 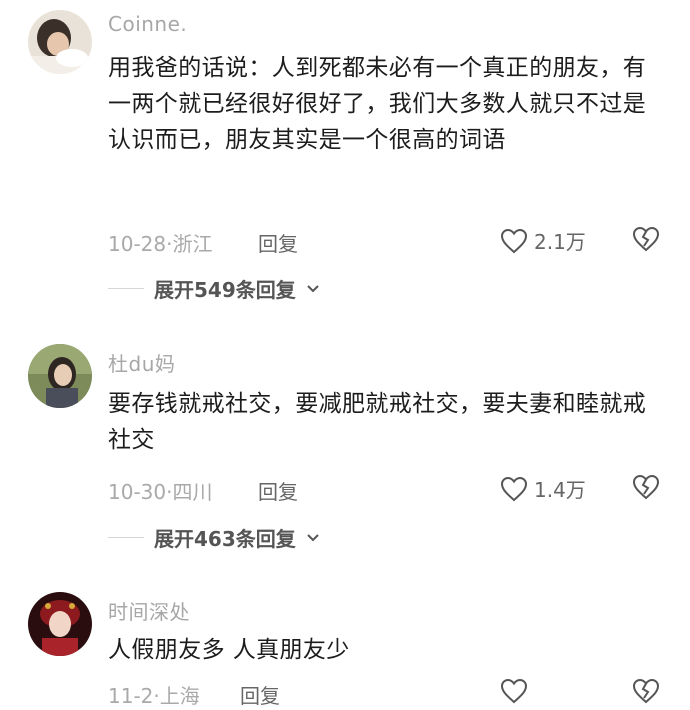 What do you see at coordinates (140, 244) in the screenshot?
I see `comment-date: 10-28·` at bounding box center [140, 244].